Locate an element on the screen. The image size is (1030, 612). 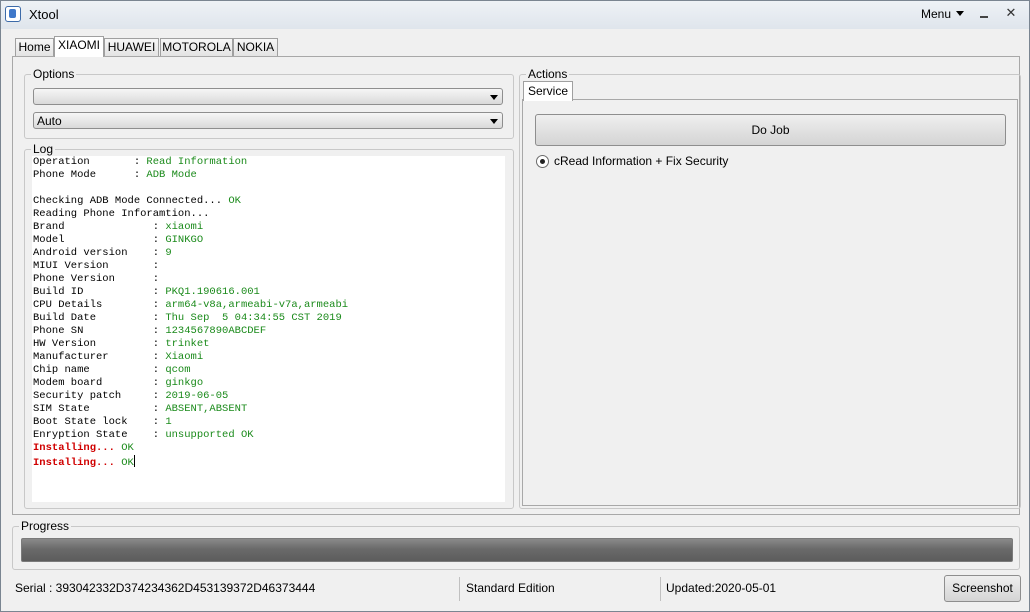
mode-combo-value: Auto is located at coordinates (49, 121).